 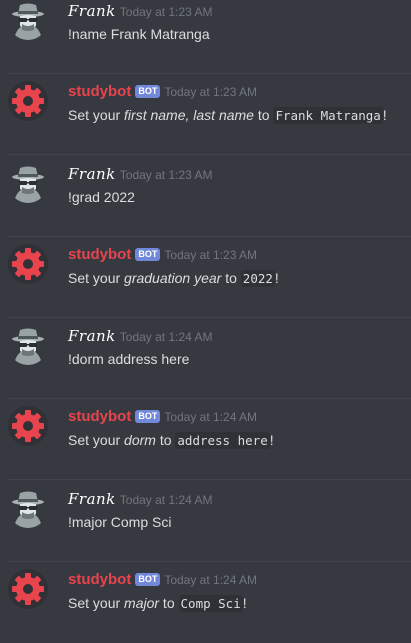 I want to click on inline-code: Comp Sci, so click(x=210, y=603).